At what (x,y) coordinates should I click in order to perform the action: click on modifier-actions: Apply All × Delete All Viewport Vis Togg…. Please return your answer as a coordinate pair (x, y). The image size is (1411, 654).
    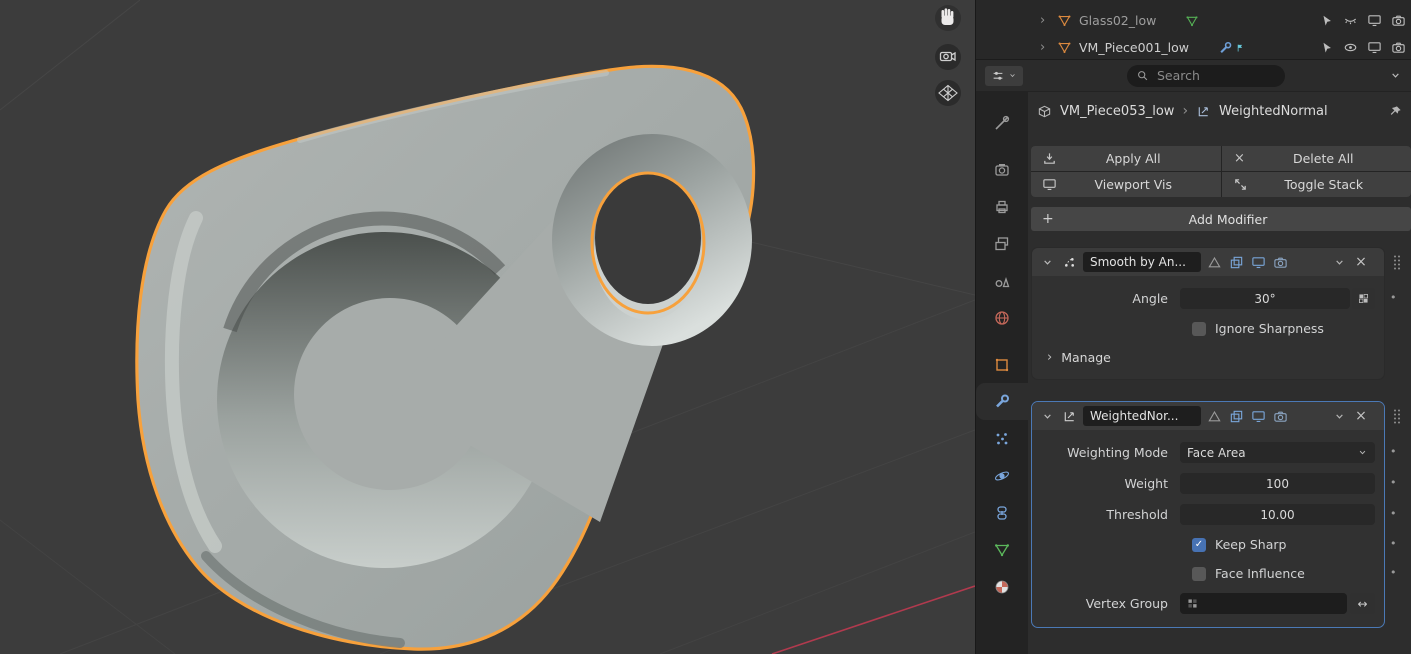
    Looking at the image, I should click on (1221, 171).